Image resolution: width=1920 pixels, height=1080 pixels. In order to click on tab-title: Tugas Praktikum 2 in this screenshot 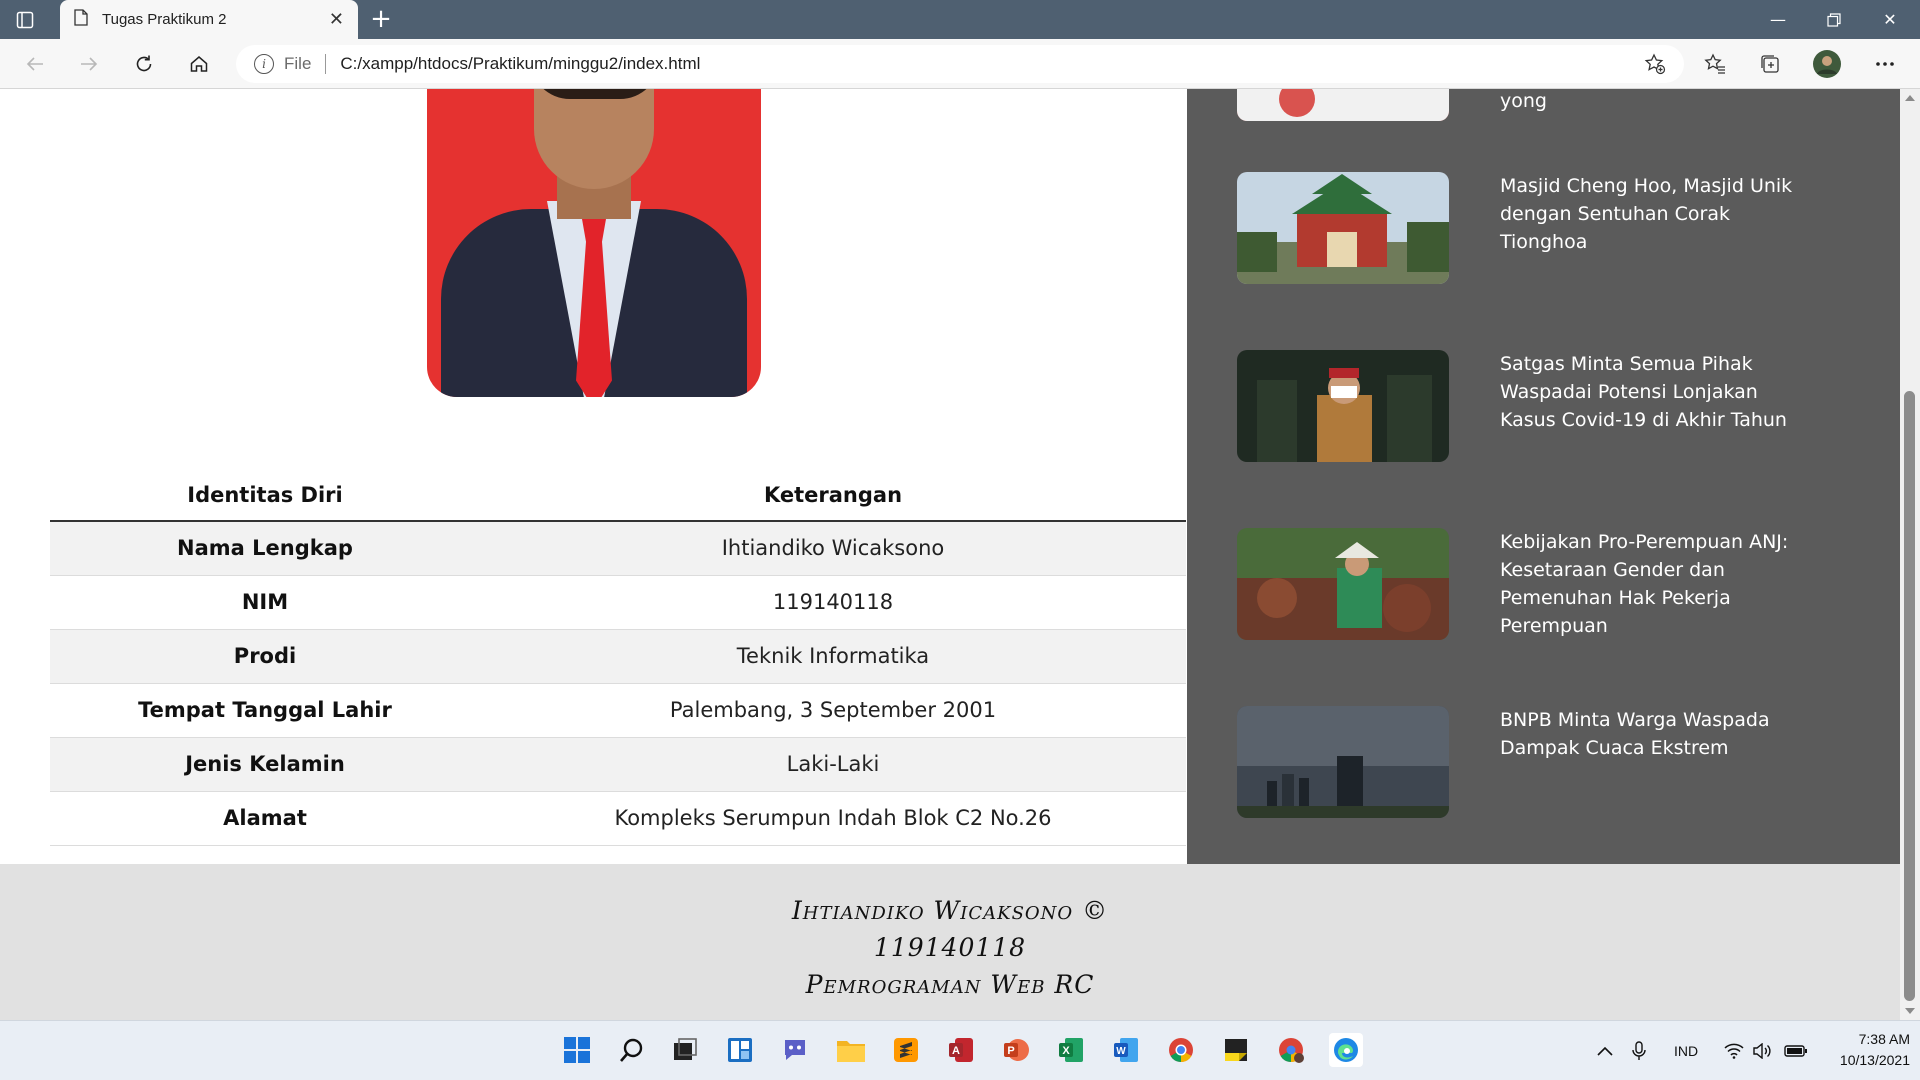, I will do `click(164, 19)`.